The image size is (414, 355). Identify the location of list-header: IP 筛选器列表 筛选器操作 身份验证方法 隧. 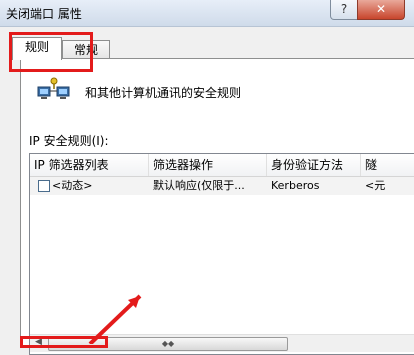
(222, 165).